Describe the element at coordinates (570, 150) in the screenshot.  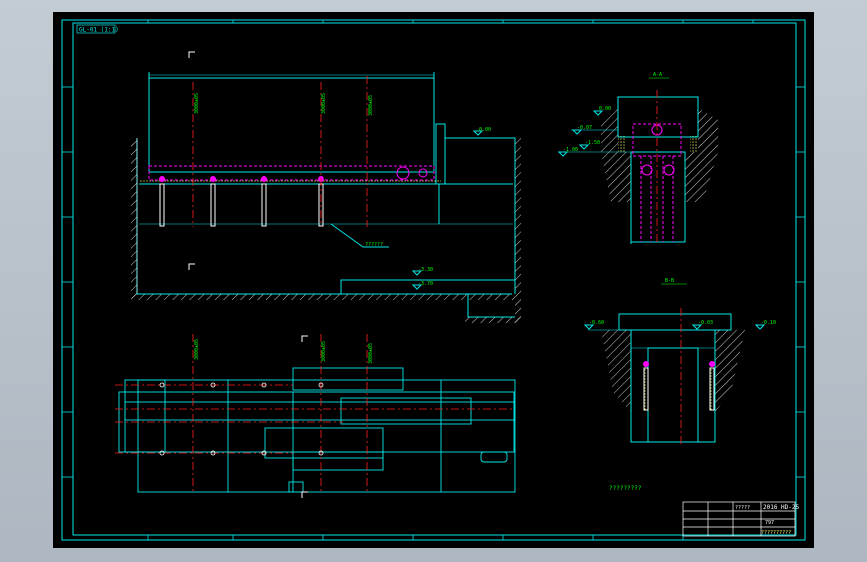
I see `level-sec-b: -1.00` at that location.